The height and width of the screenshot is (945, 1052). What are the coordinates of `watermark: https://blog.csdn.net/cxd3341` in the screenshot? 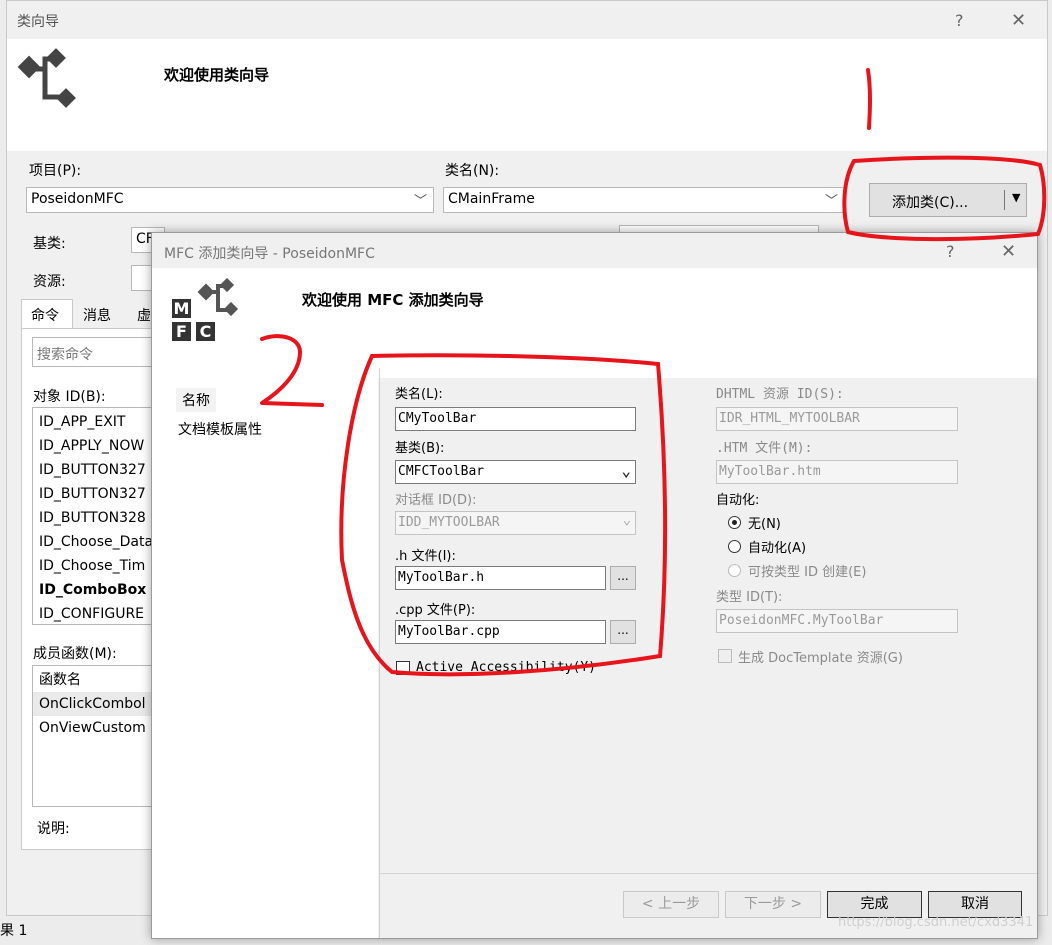 It's located at (936, 922).